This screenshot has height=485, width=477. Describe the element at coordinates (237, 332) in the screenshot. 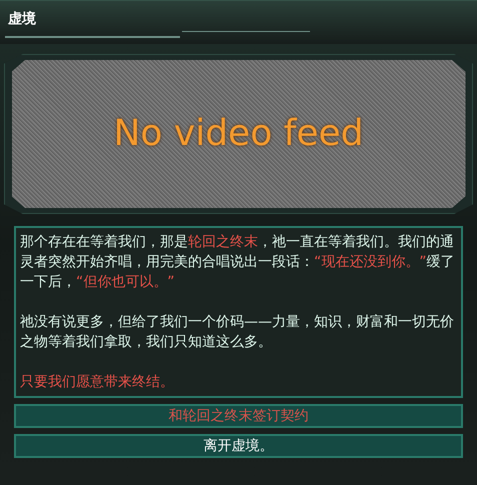

I see `story-paragraph: 祂没有说更多，但给了我们一个价码——力量，知识，财富和一切无价之物等着我们拿取，我们只知道这么多。` at that location.